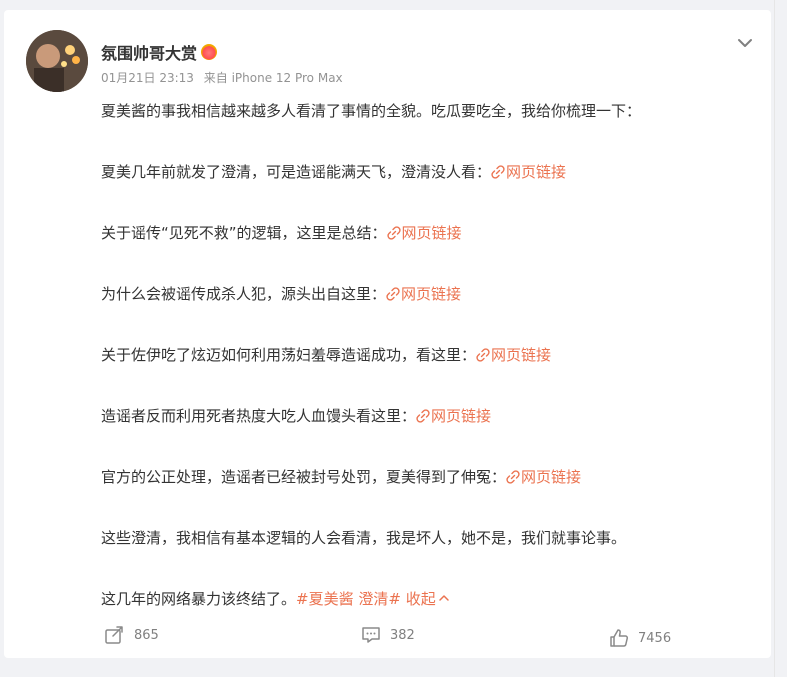  I want to click on post-meta: 01月21日 23:13 来自 iPhone 12 Pro Max, so click(225, 77).